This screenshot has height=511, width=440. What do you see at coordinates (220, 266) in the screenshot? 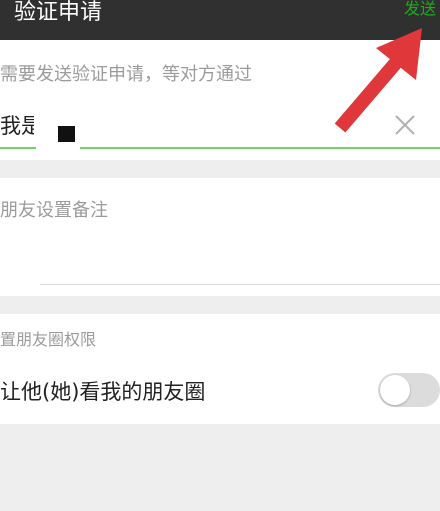
I see `remark-input` at bounding box center [220, 266].